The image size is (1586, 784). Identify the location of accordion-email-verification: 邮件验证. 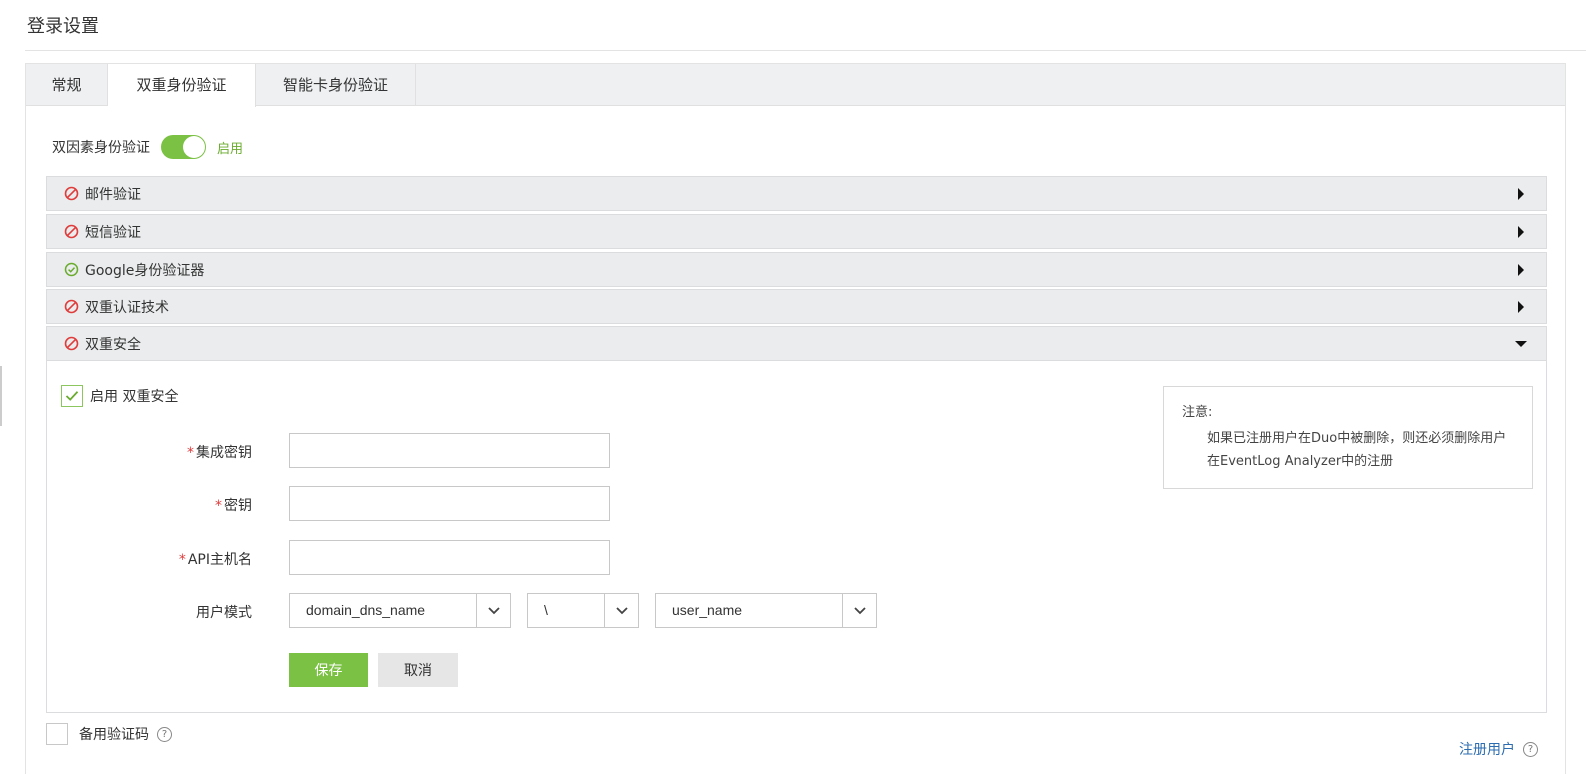
(796, 193).